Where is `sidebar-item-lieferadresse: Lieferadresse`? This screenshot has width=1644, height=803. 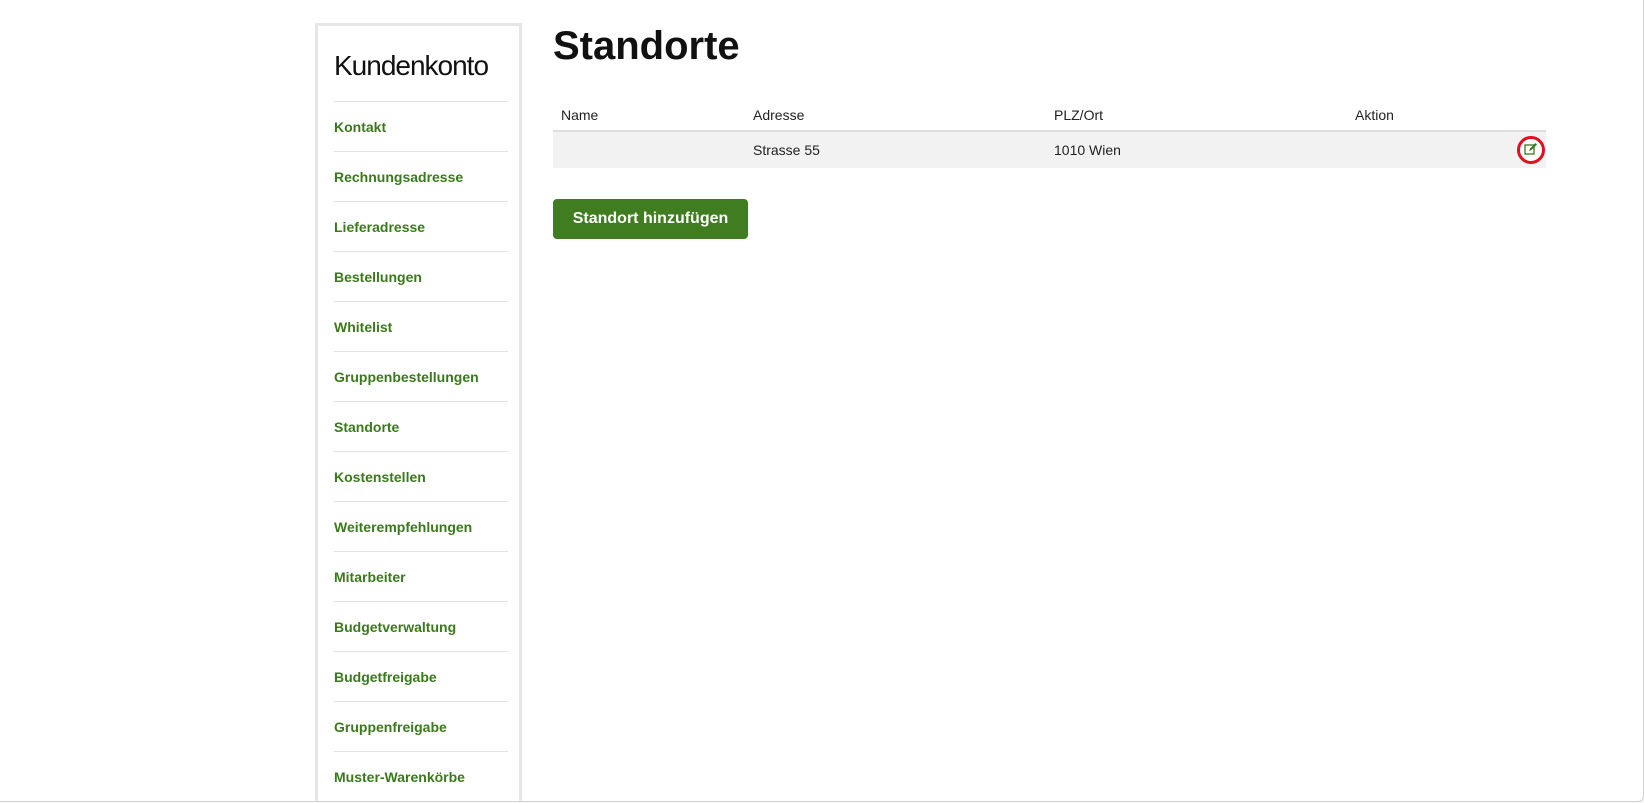
sidebar-item-lieferadresse: Lieferadresse is located at coordinates (421, 226).